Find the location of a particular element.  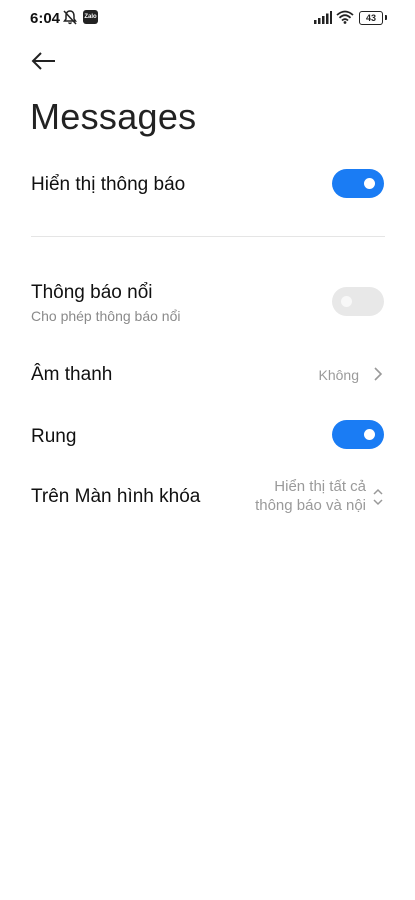

floating-notifications-label: Thông báo nổi is located at coordinates (92, 292).